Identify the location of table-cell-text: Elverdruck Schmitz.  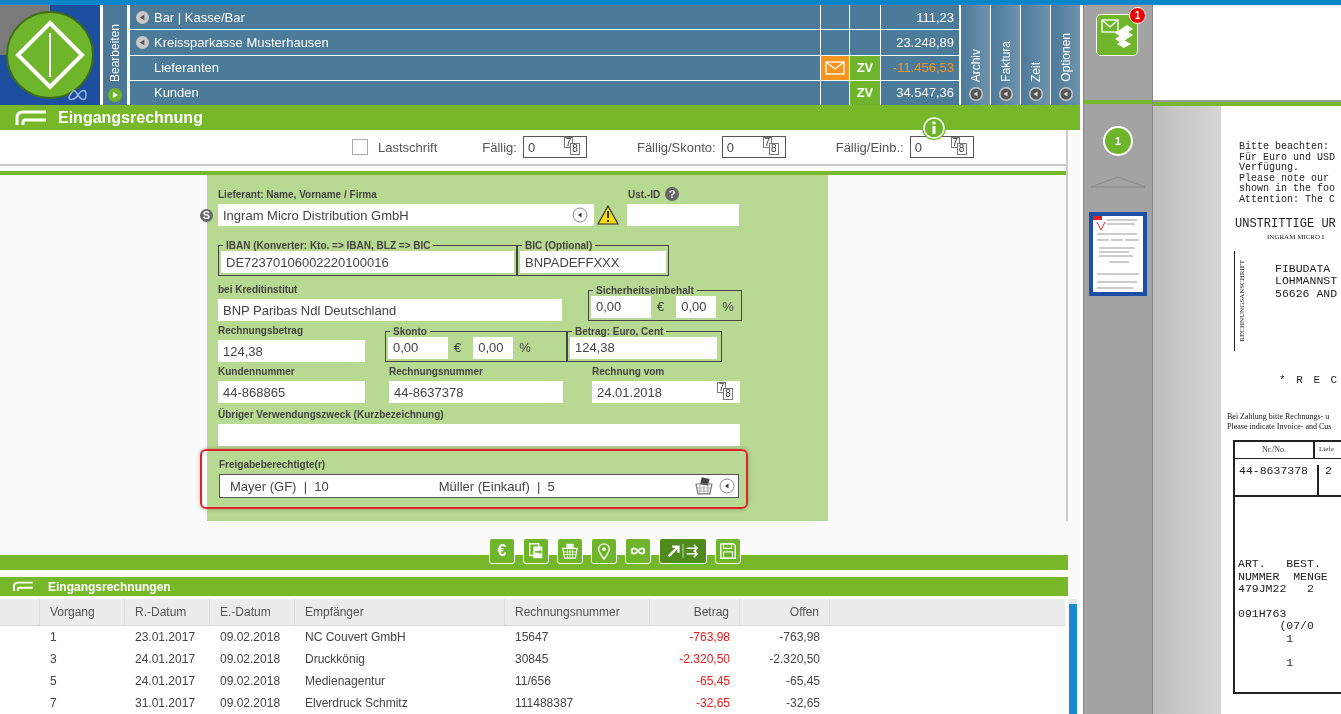
(356, 703).